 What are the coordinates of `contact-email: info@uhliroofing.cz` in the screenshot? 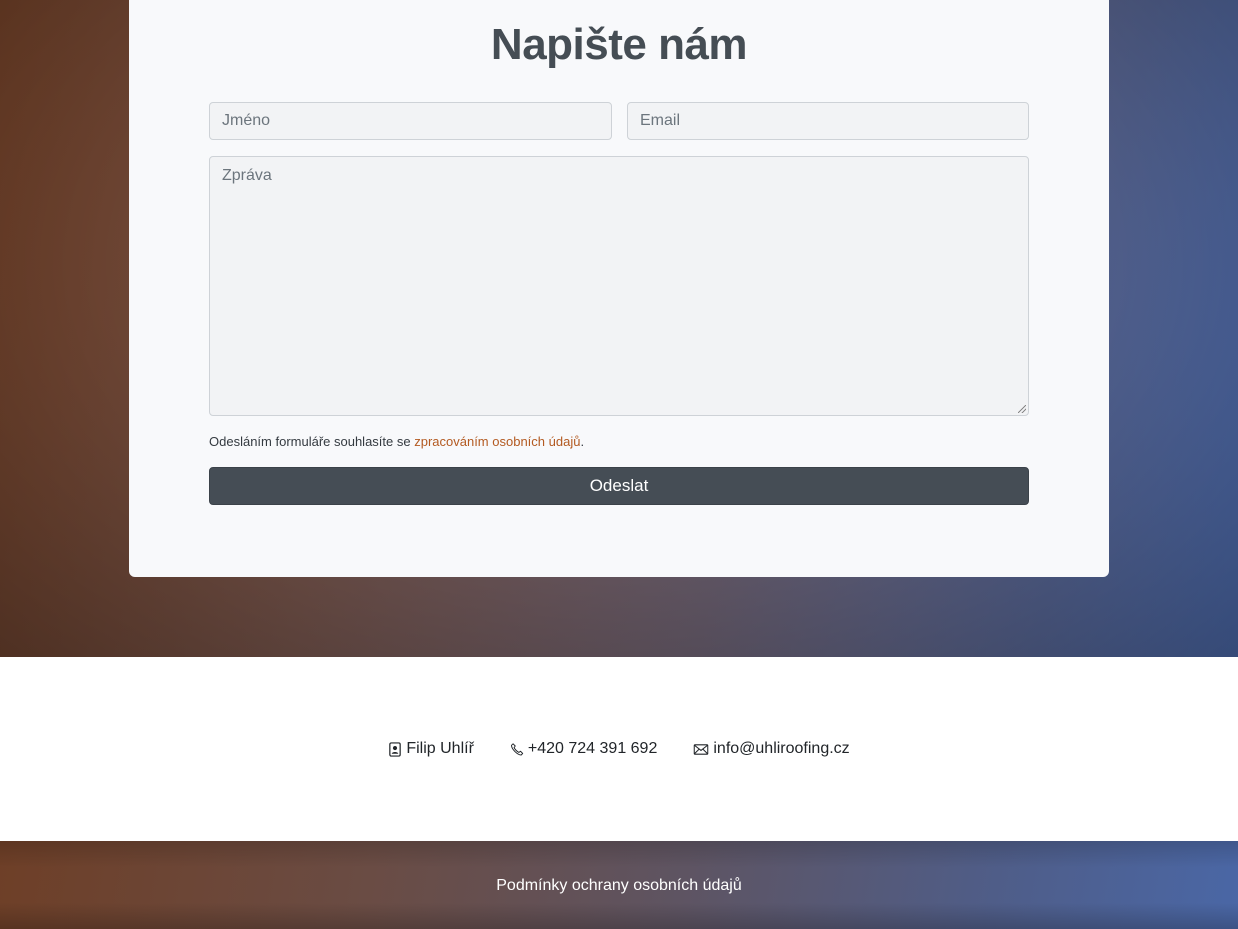 It's located at (771, 749).